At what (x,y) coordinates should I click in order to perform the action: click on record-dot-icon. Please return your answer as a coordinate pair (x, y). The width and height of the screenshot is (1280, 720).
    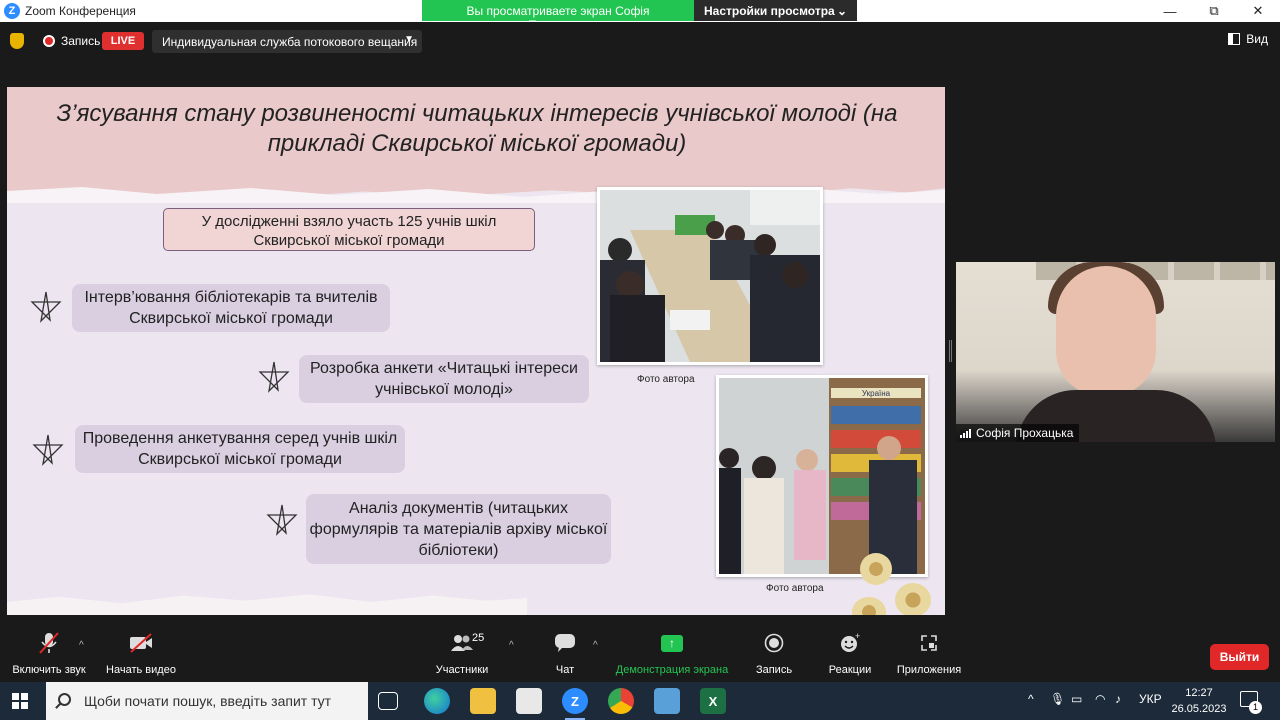
    Looking at the image, I should click on (49, 41).